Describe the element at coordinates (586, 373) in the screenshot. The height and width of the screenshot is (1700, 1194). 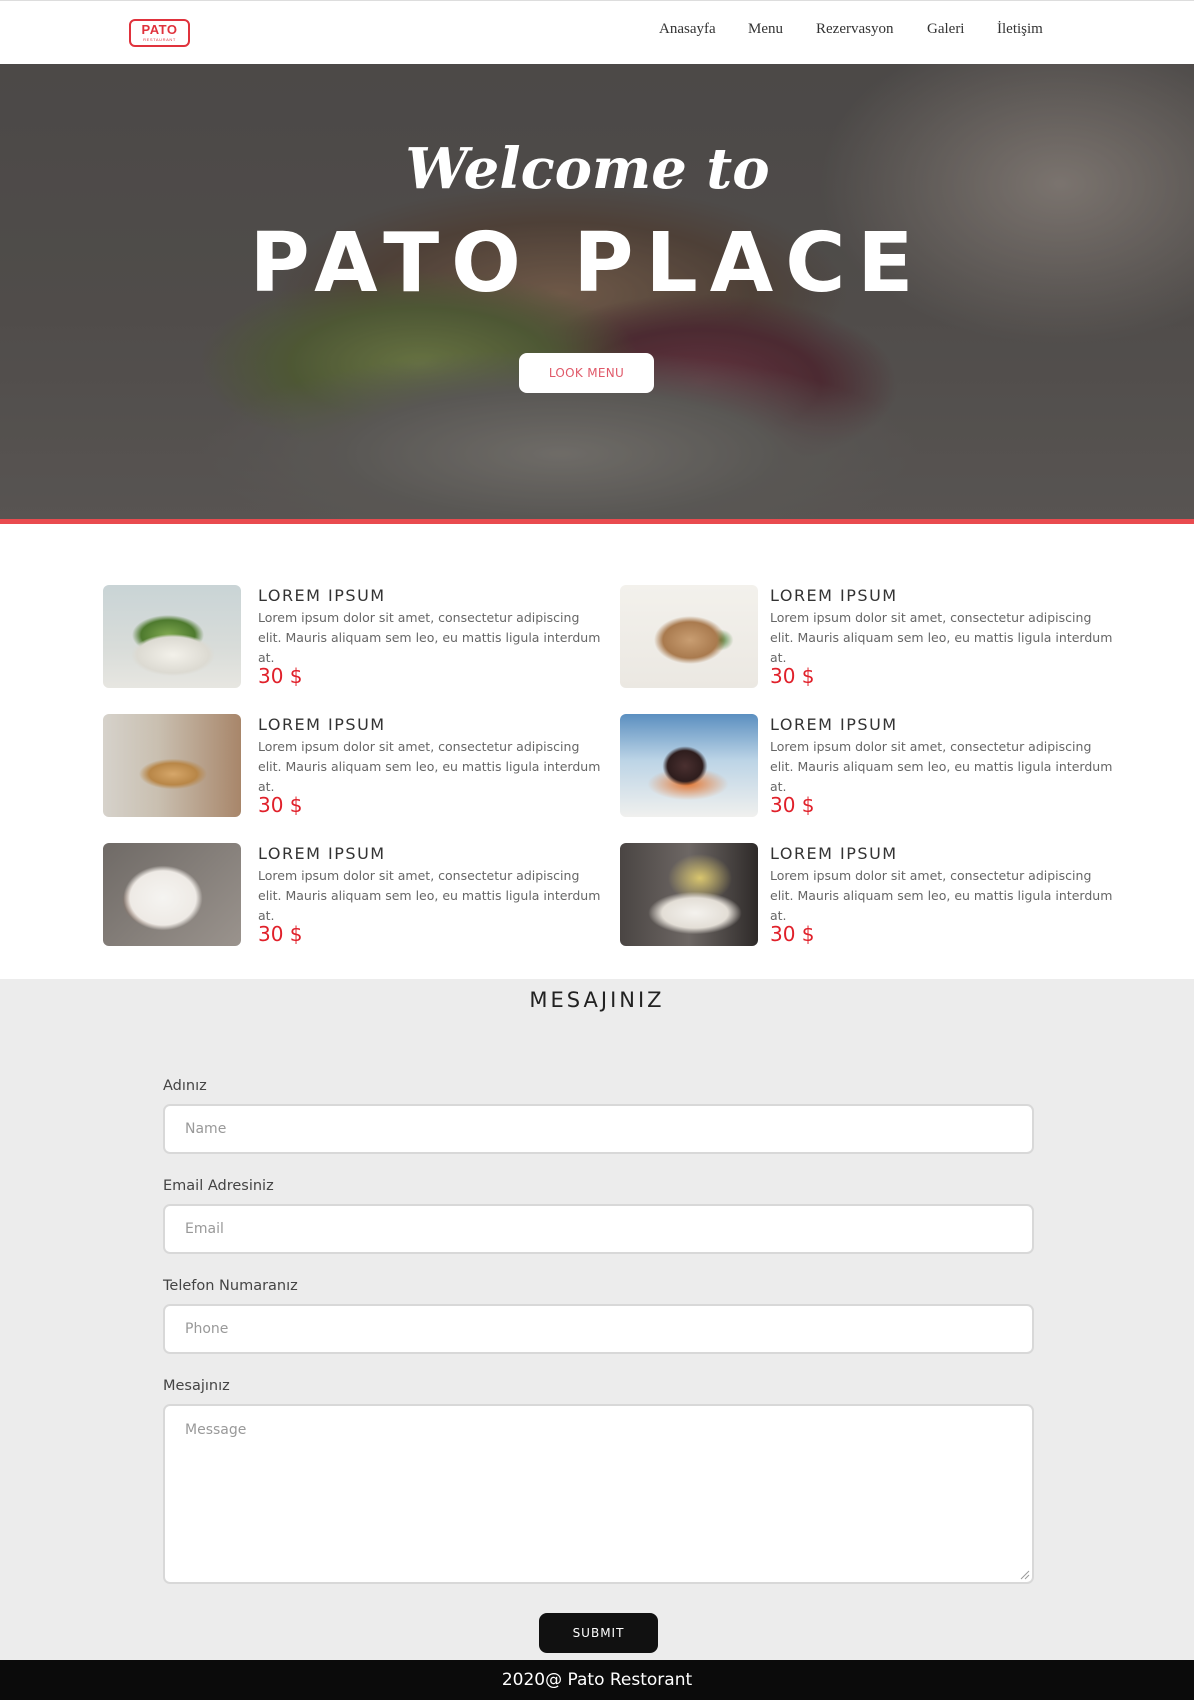
I see `look-menu-button: LOOK MENU` at that location.